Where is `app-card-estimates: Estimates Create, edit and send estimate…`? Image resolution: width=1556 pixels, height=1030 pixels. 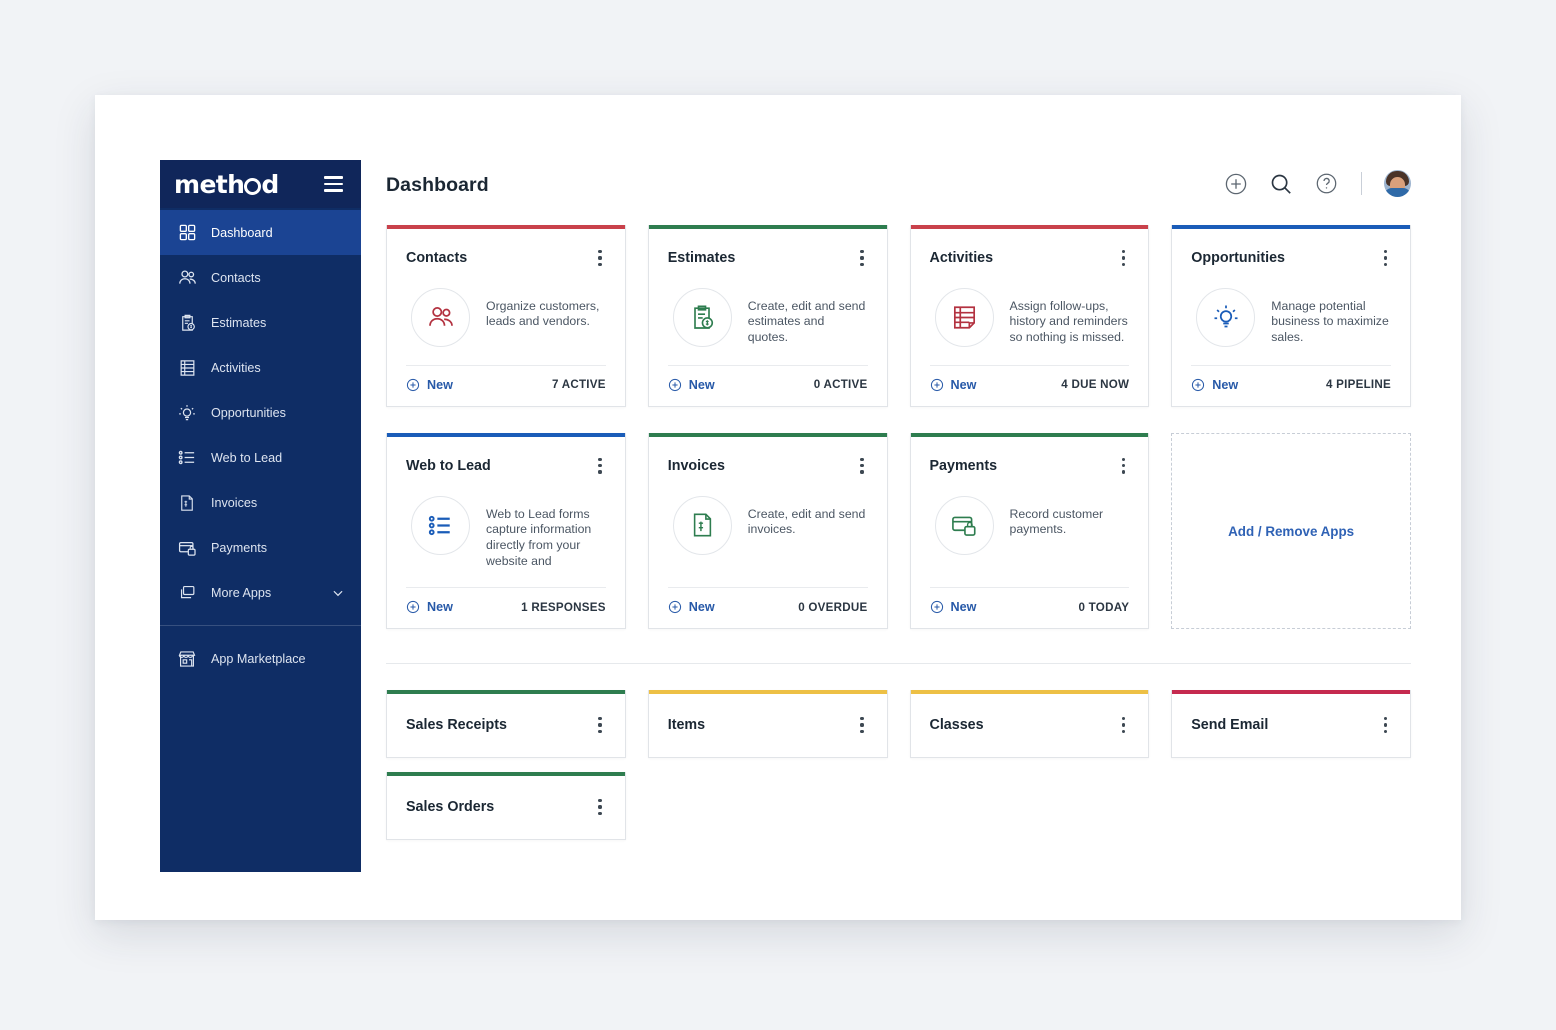
app-card-estimates: Estimates Create, edit and send estimate… is located at coordinates (767, 316).